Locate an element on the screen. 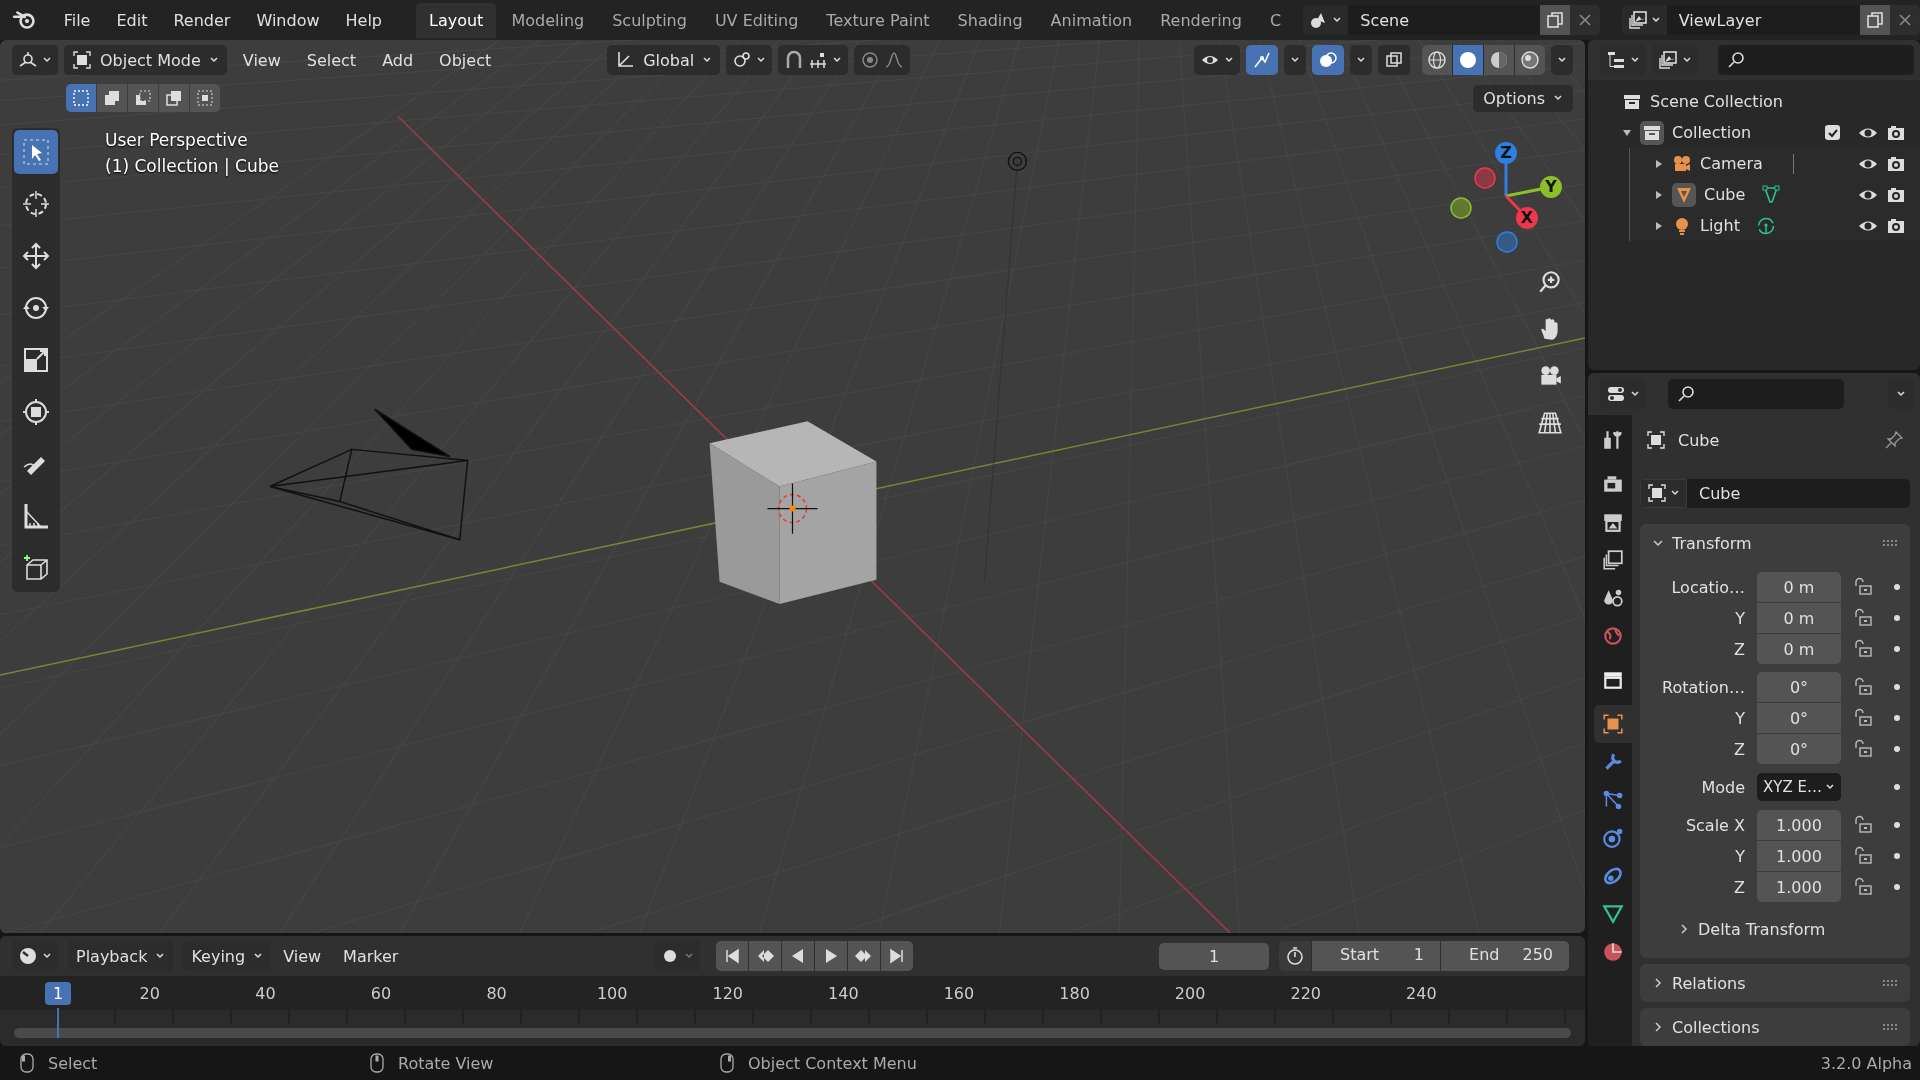 The width and height of the screenshot is (1920, 1080). pivot-dropdown is located at coordinates (749, 60).